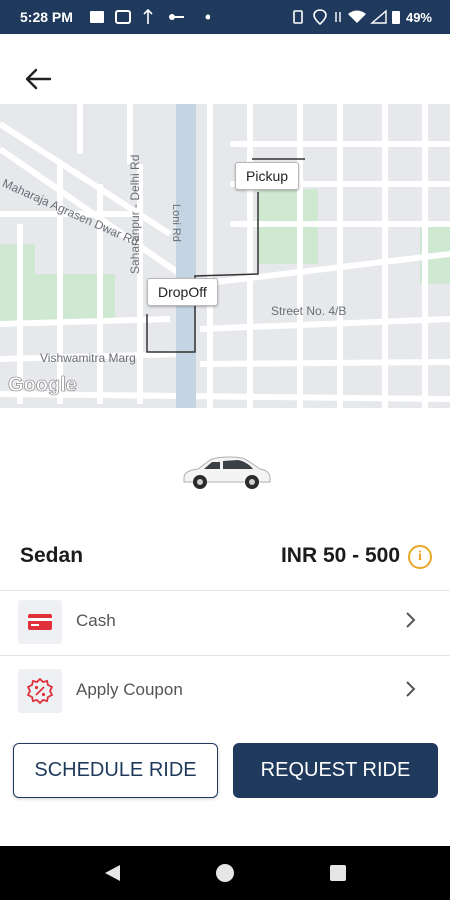  Describe the element at coordinates (418, 17) in the screenshot. I see `battery-percent: 49%` at that location.